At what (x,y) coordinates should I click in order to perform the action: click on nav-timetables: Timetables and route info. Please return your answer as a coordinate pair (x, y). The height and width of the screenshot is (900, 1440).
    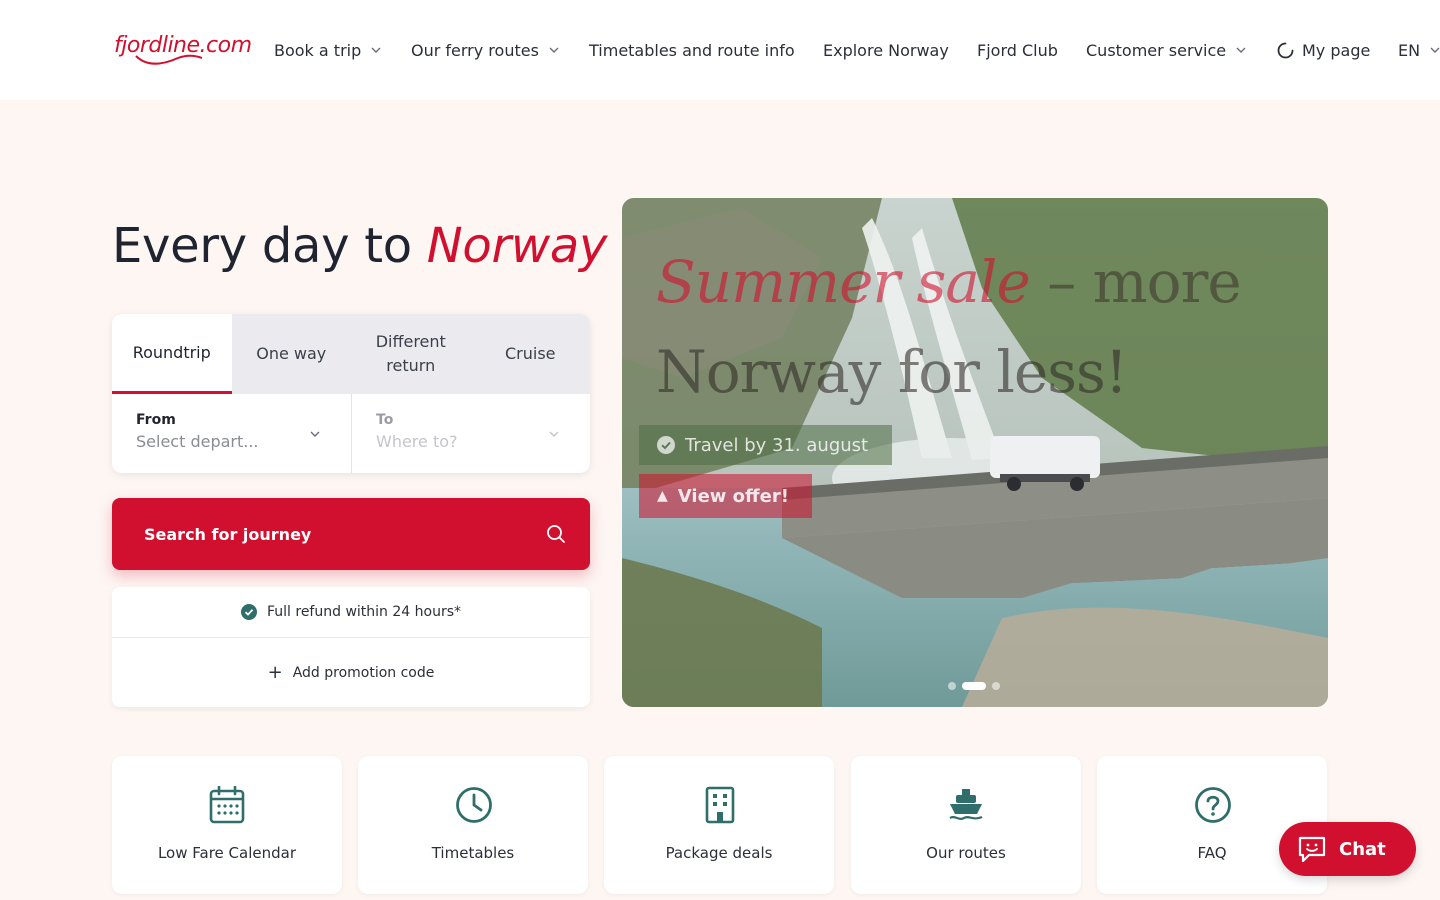
    Looking at the image, I should click on (692, 50).